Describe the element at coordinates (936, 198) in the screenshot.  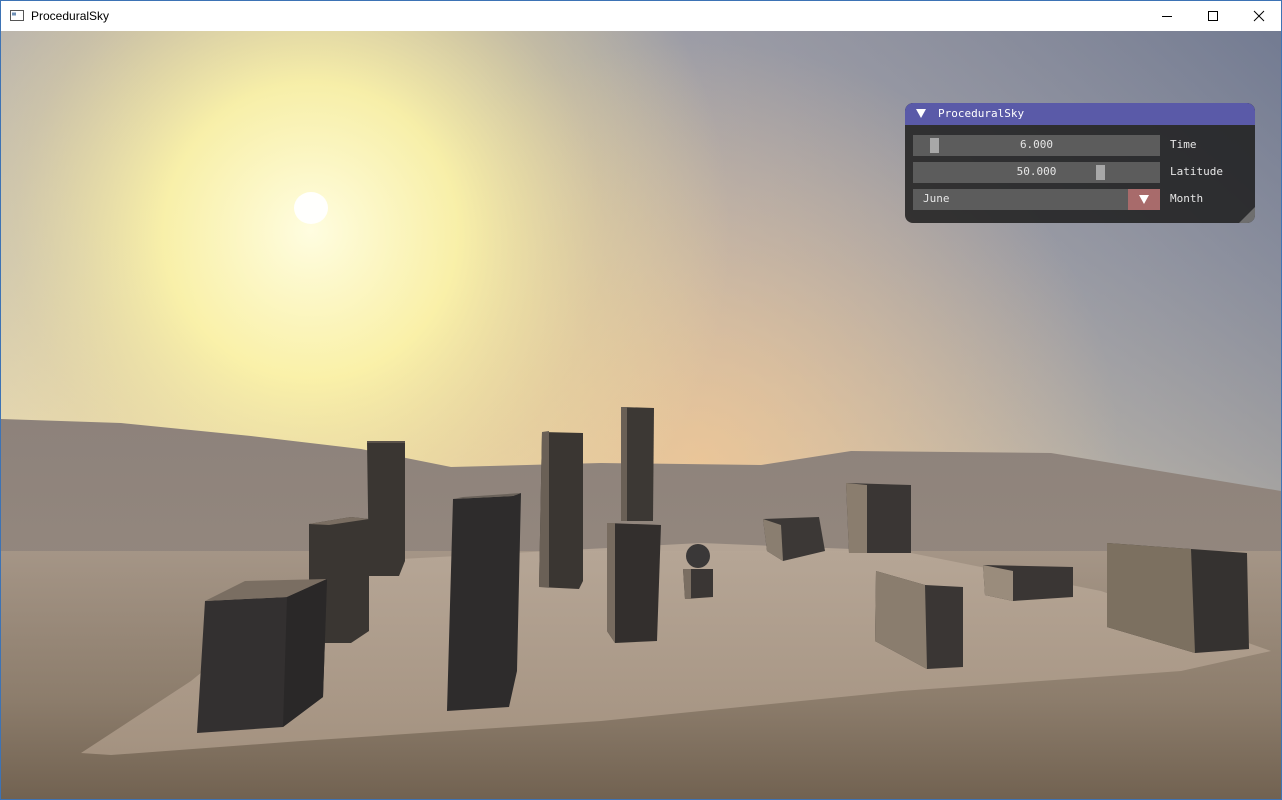
I see `month-value: June` at that location.